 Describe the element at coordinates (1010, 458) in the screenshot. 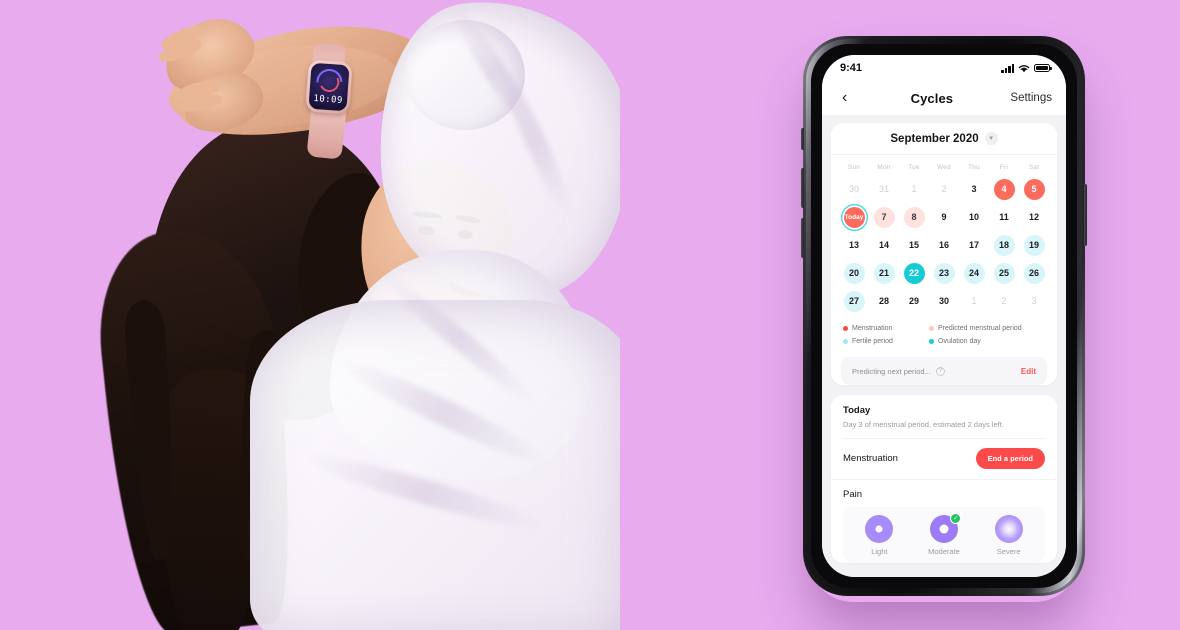

I see `end-a-period-button: End a period` at that location.